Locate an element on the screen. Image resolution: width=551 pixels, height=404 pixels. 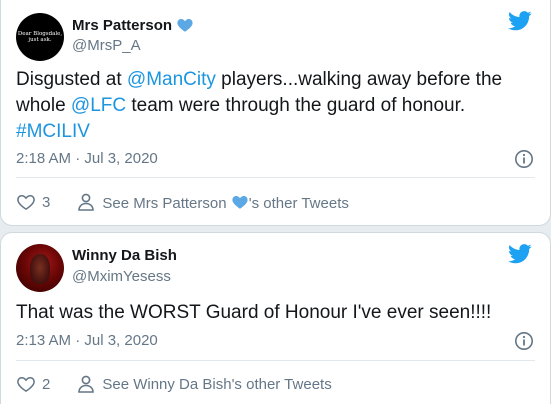
avatar: Dear Blogsdale, just ask. is located at coordinates (40, 37).